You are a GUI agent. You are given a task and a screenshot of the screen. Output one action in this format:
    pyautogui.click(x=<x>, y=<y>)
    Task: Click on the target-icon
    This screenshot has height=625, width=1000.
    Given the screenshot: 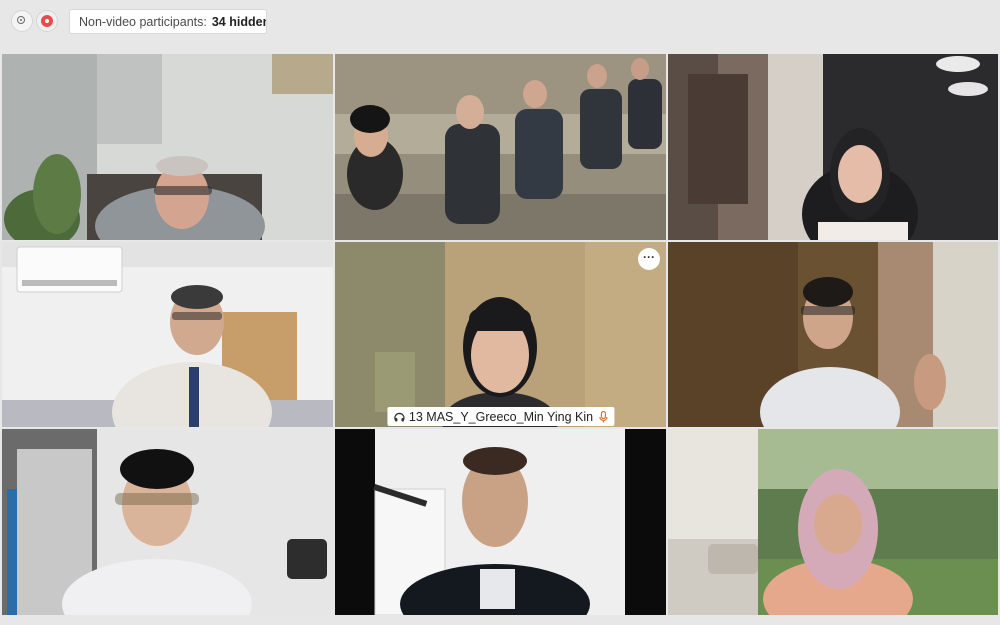 What is the action you would take?
    pyautogui.click(x=21, y=20)
    